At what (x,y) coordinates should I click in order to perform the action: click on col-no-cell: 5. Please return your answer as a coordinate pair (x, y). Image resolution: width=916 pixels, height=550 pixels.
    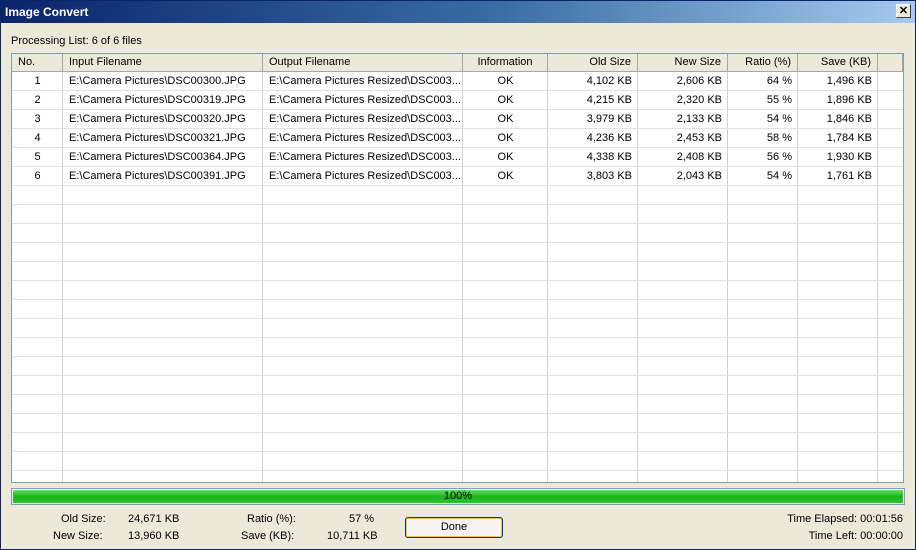
    Looking at the image, I should click on (37, 157).